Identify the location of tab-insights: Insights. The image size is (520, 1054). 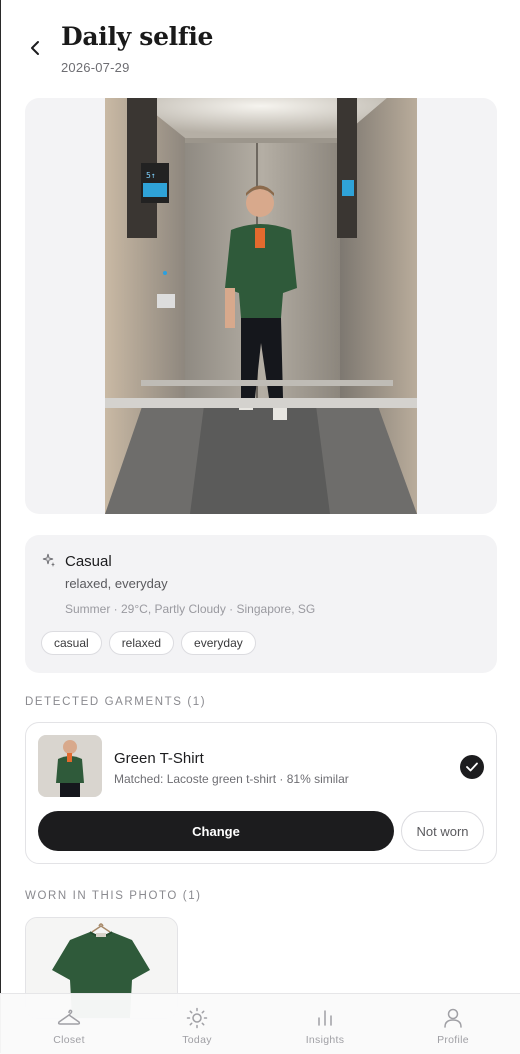
(325, 1024).